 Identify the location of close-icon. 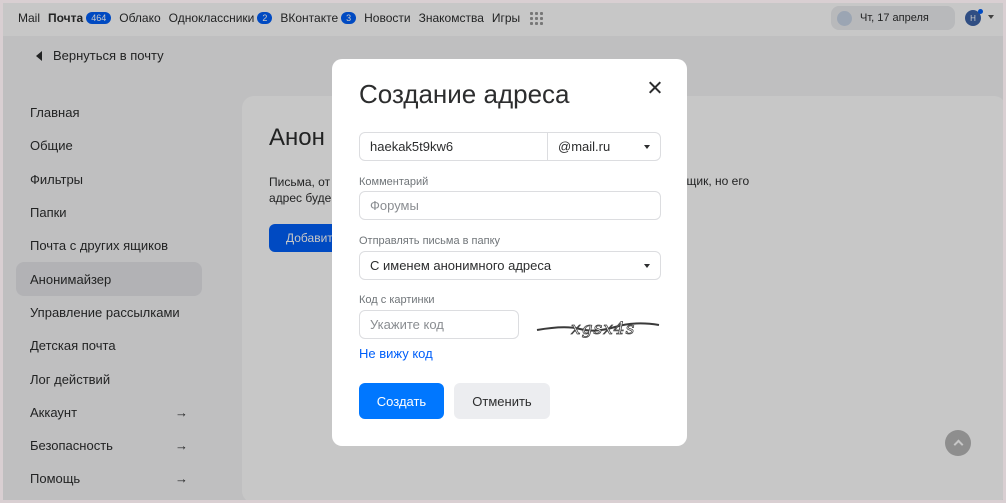
(655, 88).